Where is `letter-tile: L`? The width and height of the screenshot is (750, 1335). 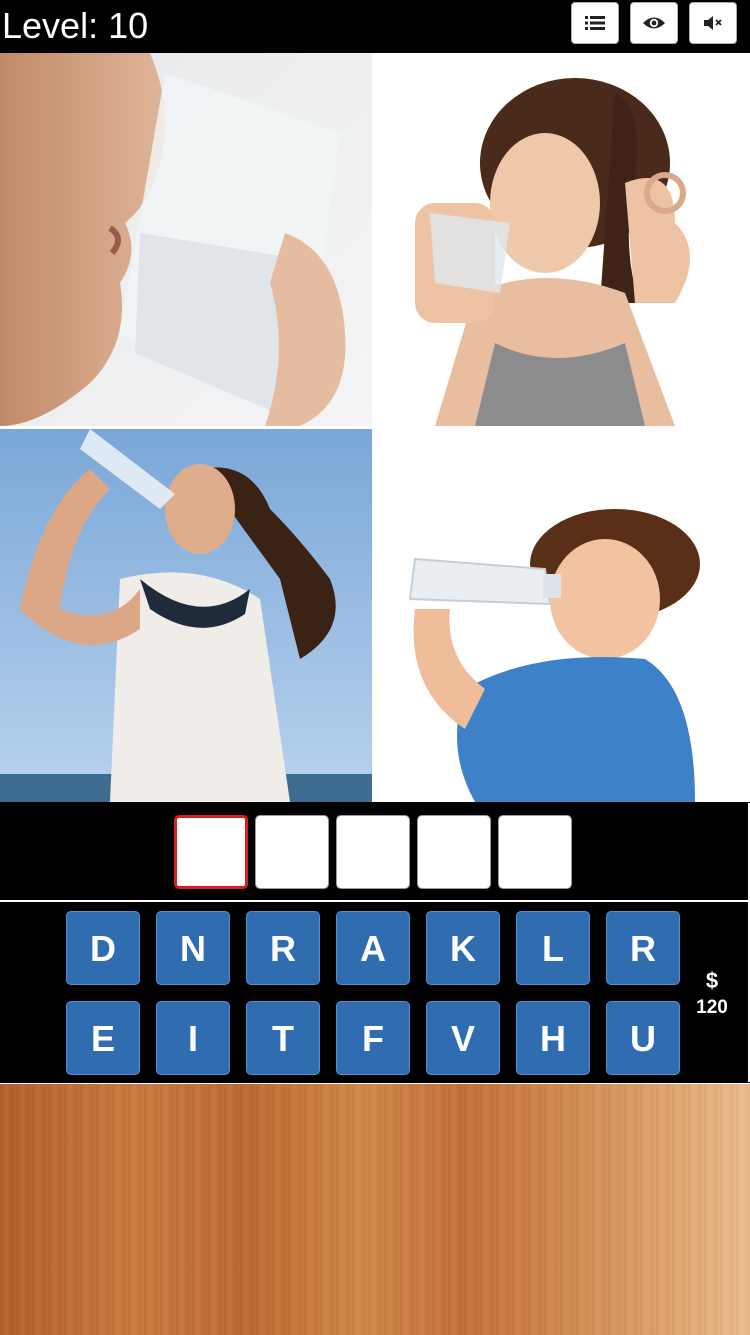
letter-tile: L is located at coordinates (553, 948).